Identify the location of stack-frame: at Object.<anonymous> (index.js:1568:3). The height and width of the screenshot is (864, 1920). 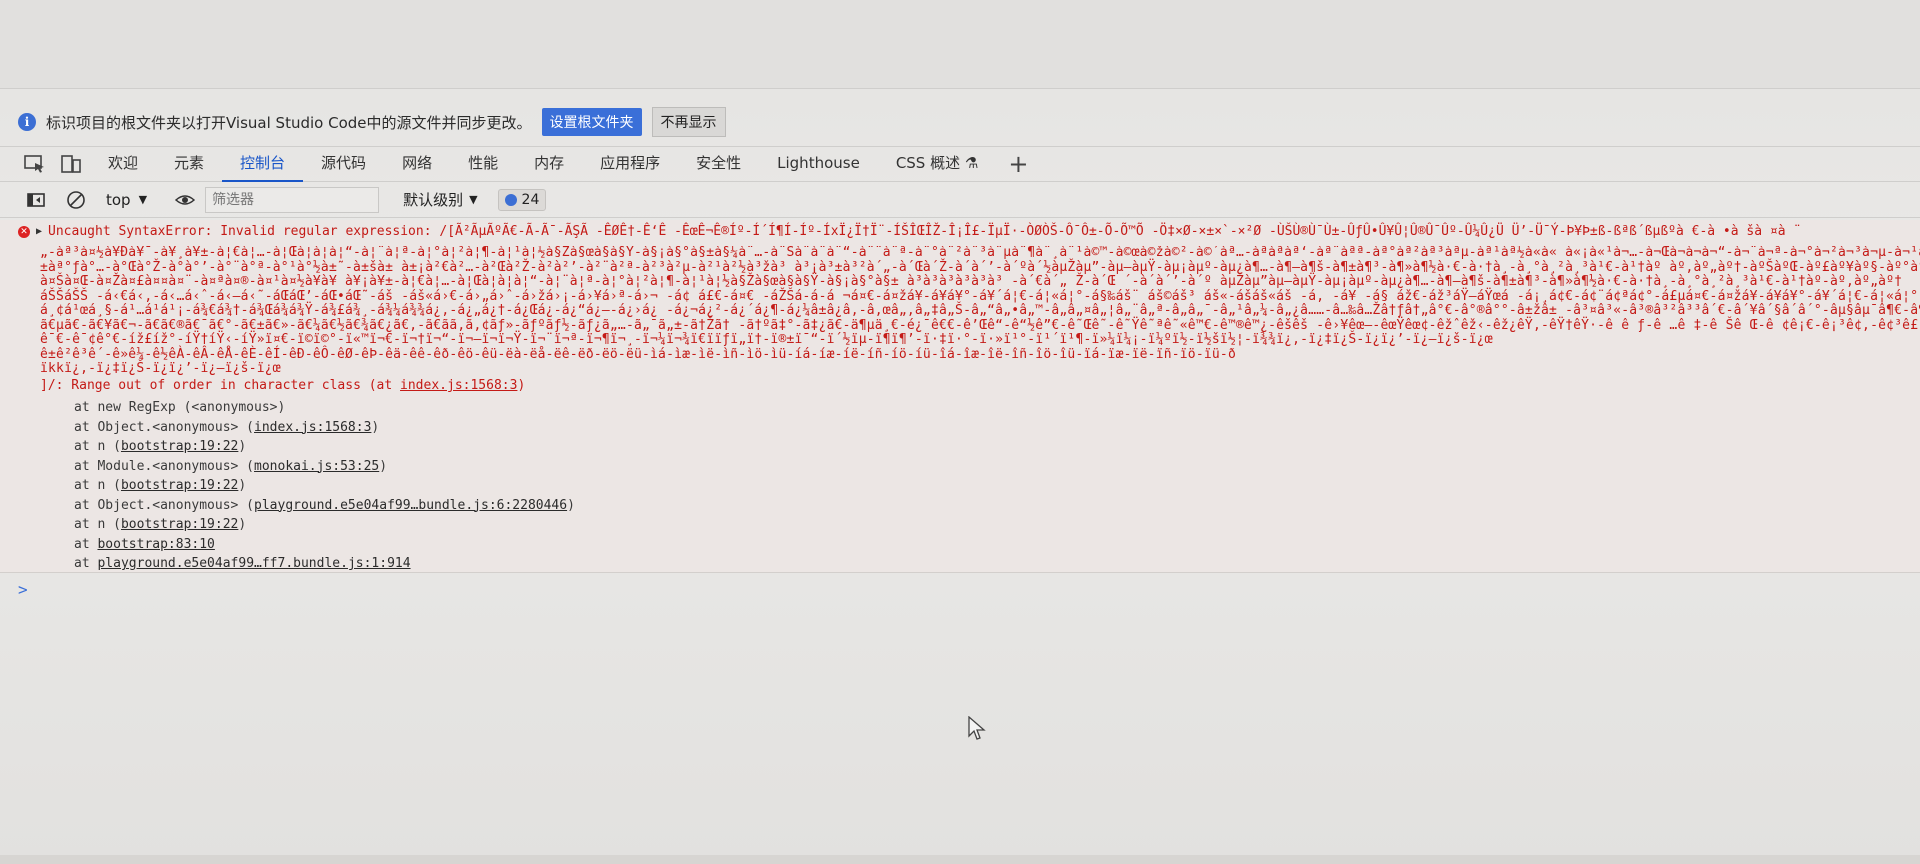
(324, 428).